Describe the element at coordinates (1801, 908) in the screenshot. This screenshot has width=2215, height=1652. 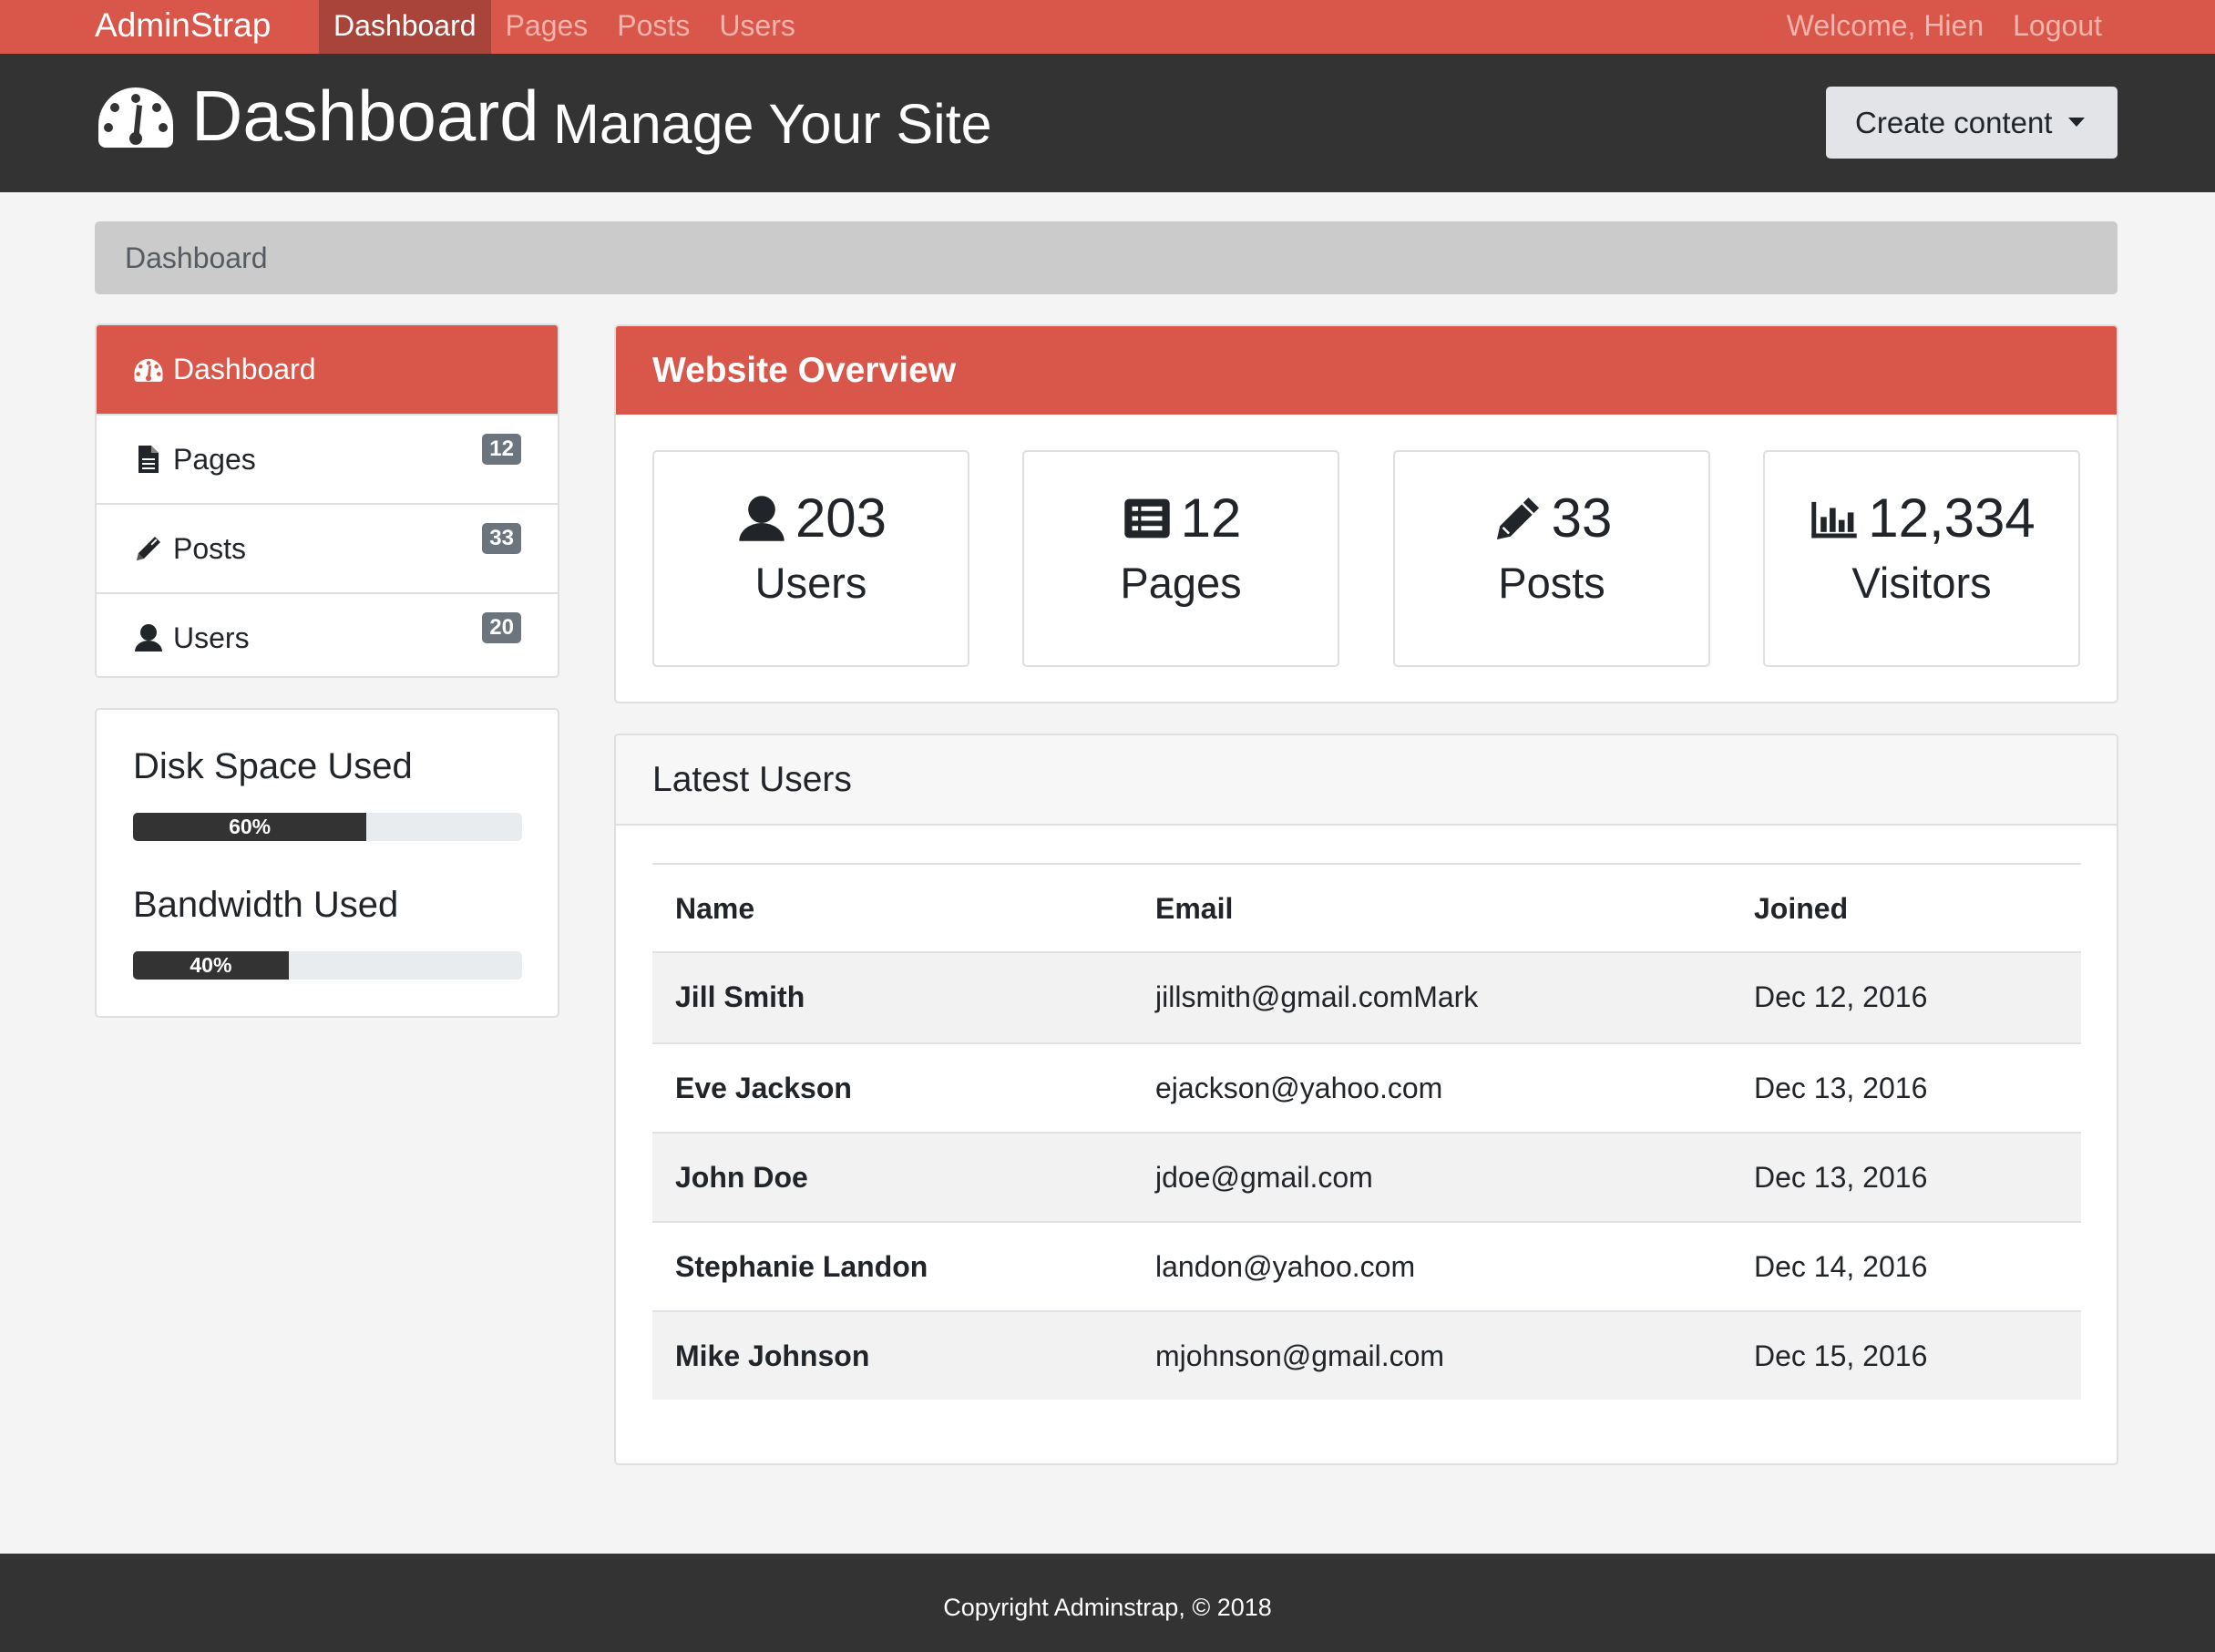
I see `column-header-joined: Joined` at that location.